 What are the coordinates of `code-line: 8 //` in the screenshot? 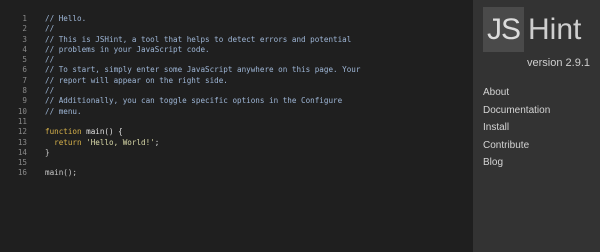 It's located at (236, 91).